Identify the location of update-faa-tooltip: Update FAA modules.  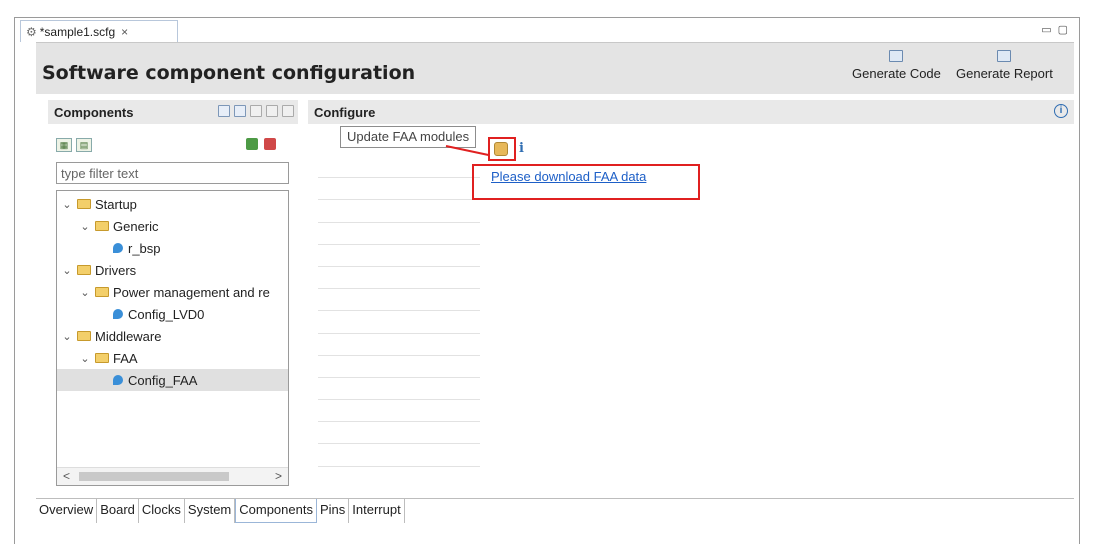
(408, 137).